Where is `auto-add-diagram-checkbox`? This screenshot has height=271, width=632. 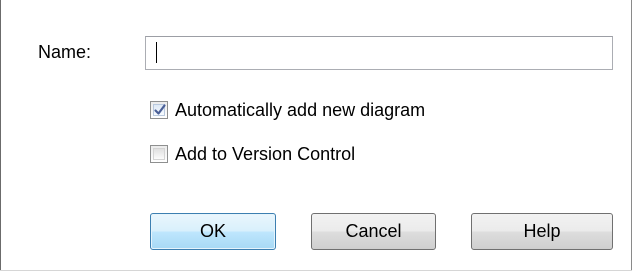 auto-add-diagram-checkbox is located at coordinates (159, 110).